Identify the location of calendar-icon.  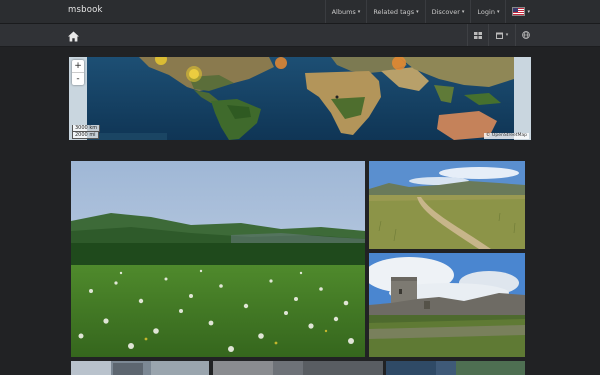
(499, 35).